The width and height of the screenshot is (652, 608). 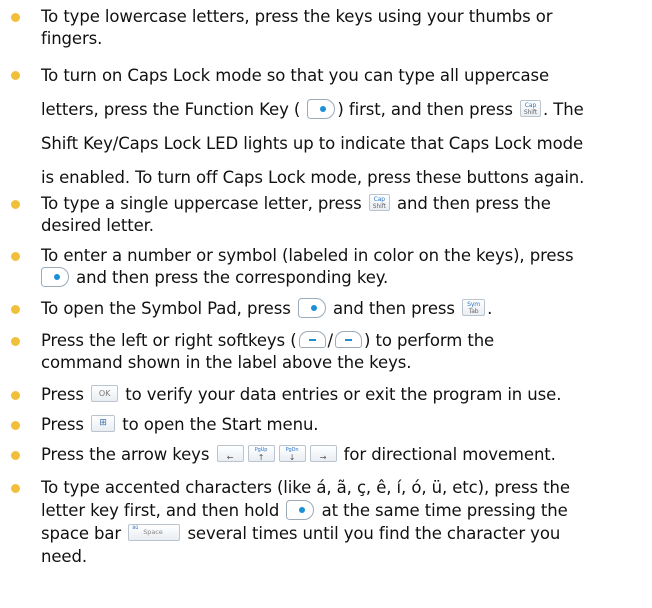 What do you see at coordinates (292, 453) in the screenshot?
I see `down-arrow-key-icon: PgDn ↓` at bounding box center [292, 453].